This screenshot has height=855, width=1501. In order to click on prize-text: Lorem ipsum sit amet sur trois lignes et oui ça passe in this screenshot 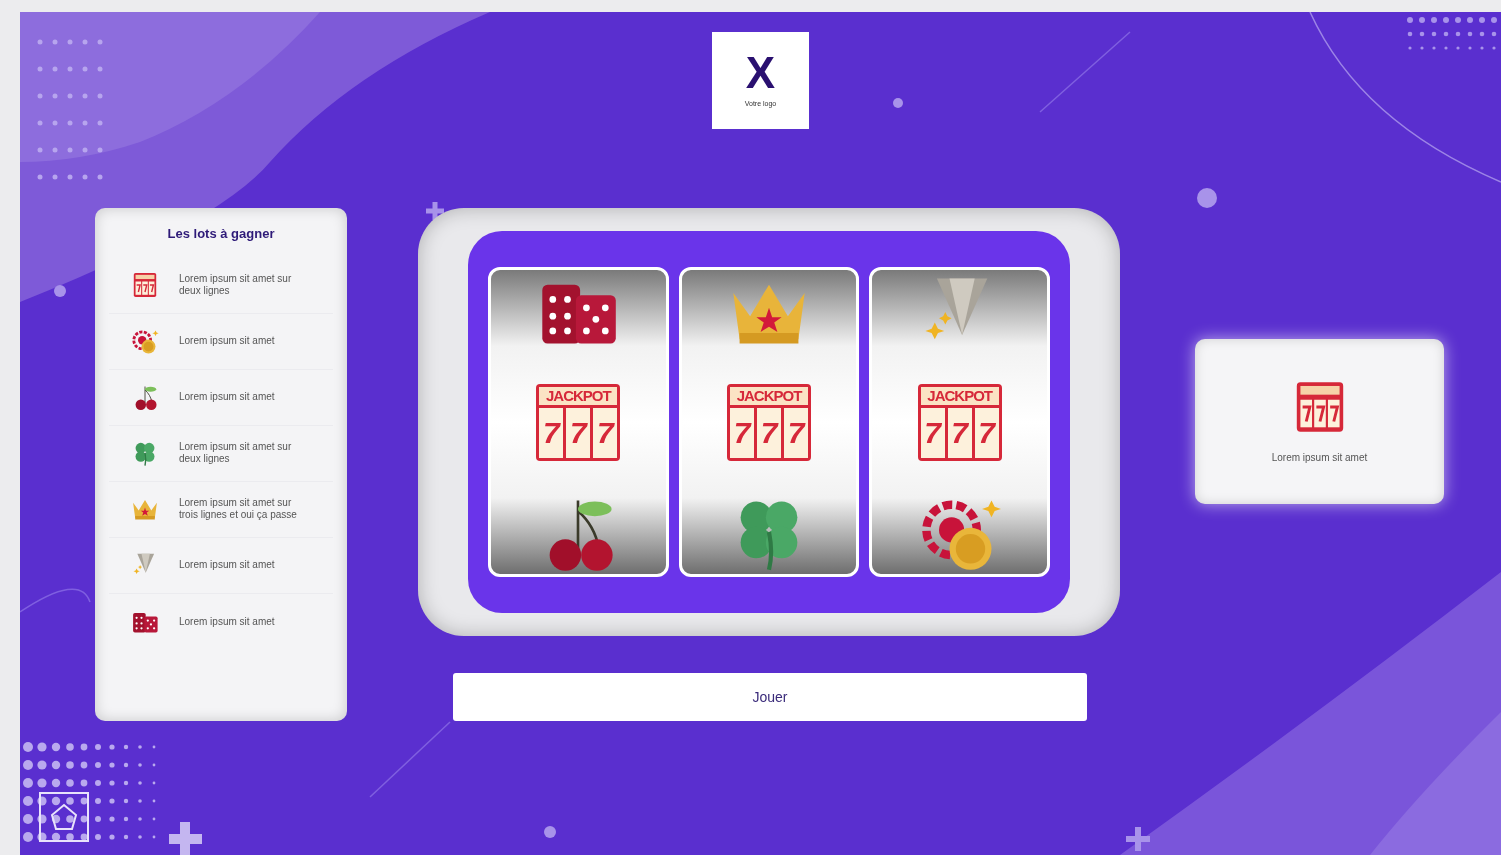, I will do `click(238, 509)`.